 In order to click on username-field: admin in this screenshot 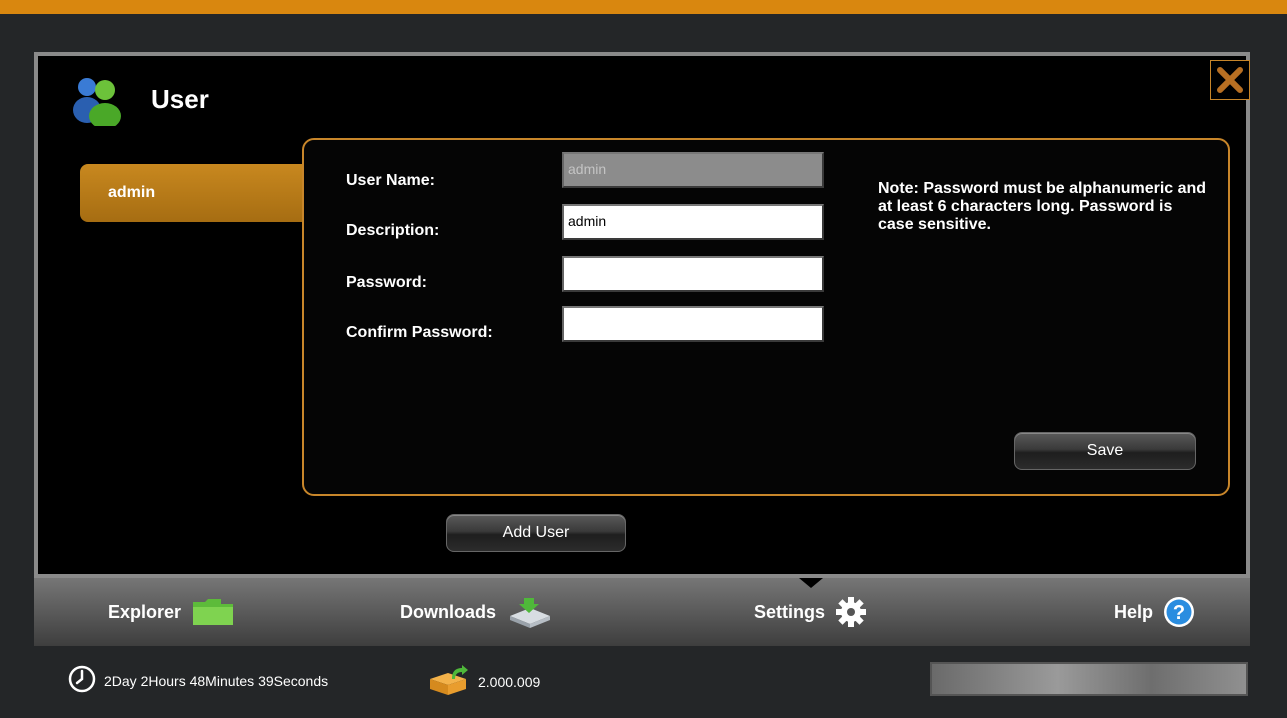, I will do `click(693, 170)`.